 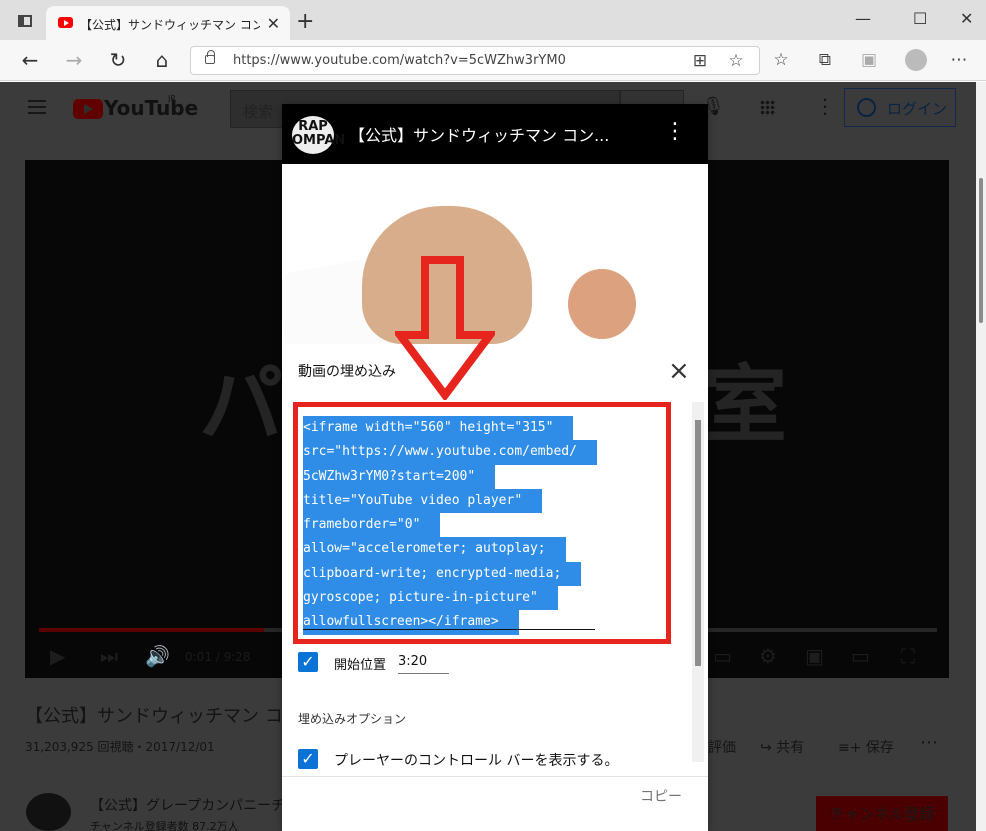 I want to click on home-icon: ⌂, so click(x=162, y=60).